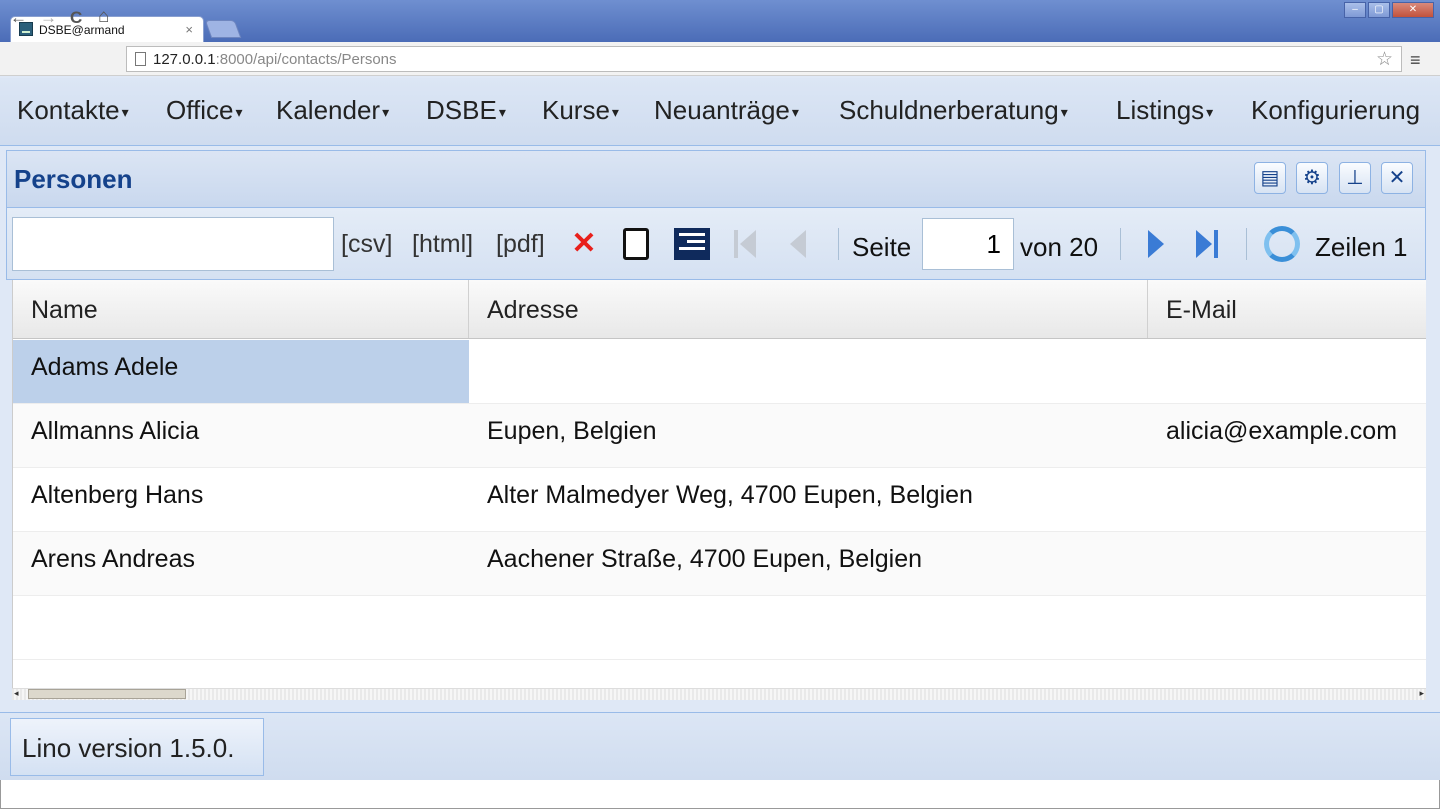 Image resolution: width=1440 pixels, height=809 pixels. Describe the element at coordinates (584, 244) in the screenshot. I see `delete-icon: ✕` at that location.